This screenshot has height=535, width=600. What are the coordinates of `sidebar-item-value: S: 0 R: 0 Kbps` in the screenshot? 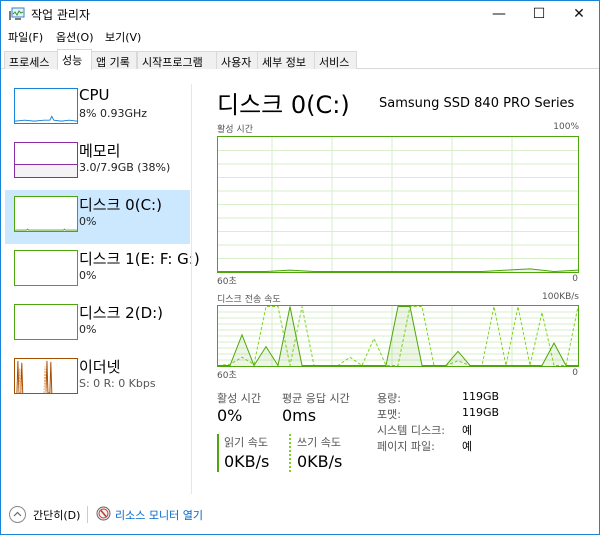 It's located at (117, 383).